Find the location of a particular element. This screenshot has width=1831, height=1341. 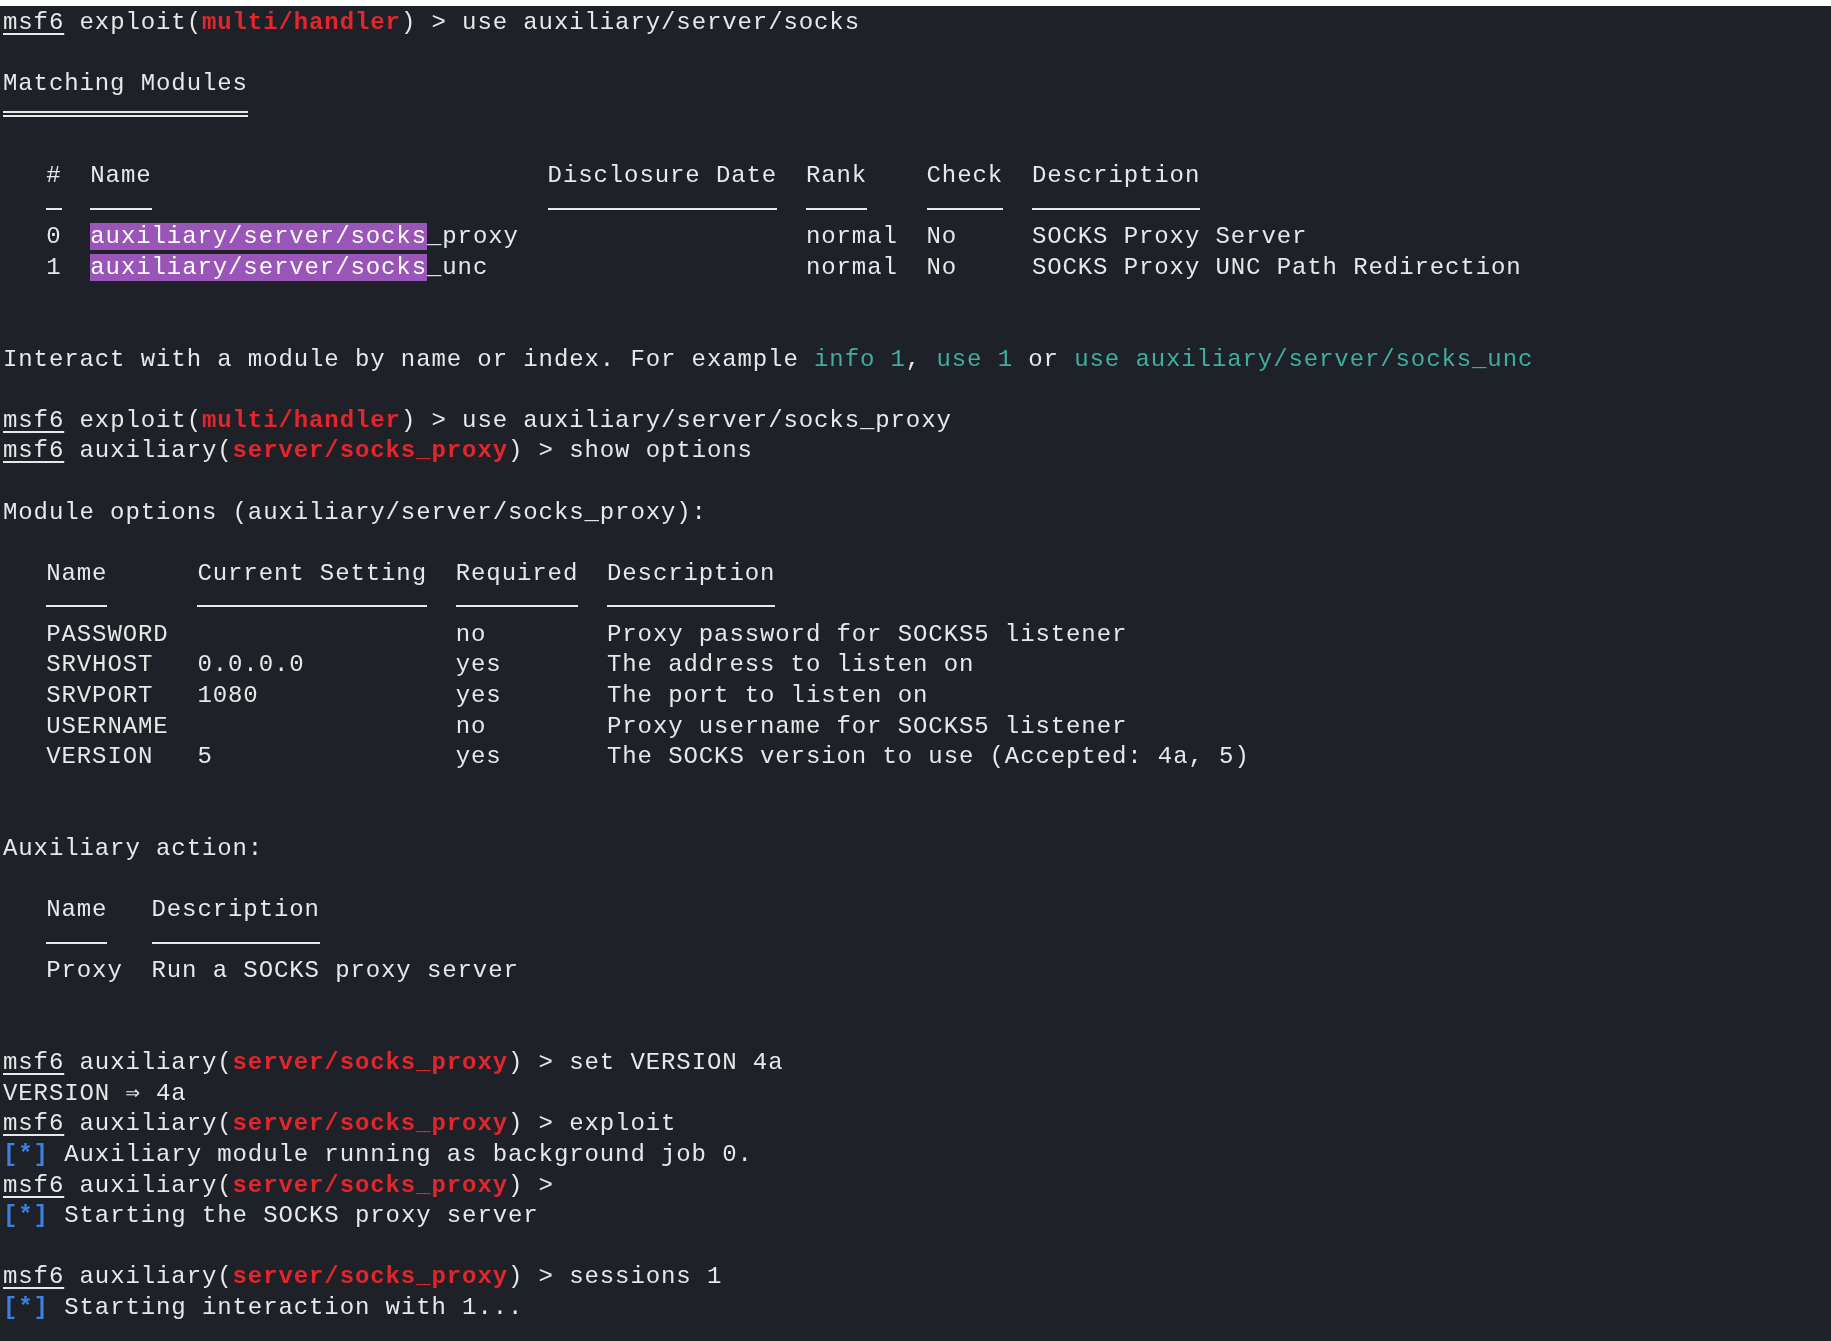

terminal-line: msf6 exploit(multi/handler) > use auxiliary/server/socks_proxy is located at coordinates (477, 420).